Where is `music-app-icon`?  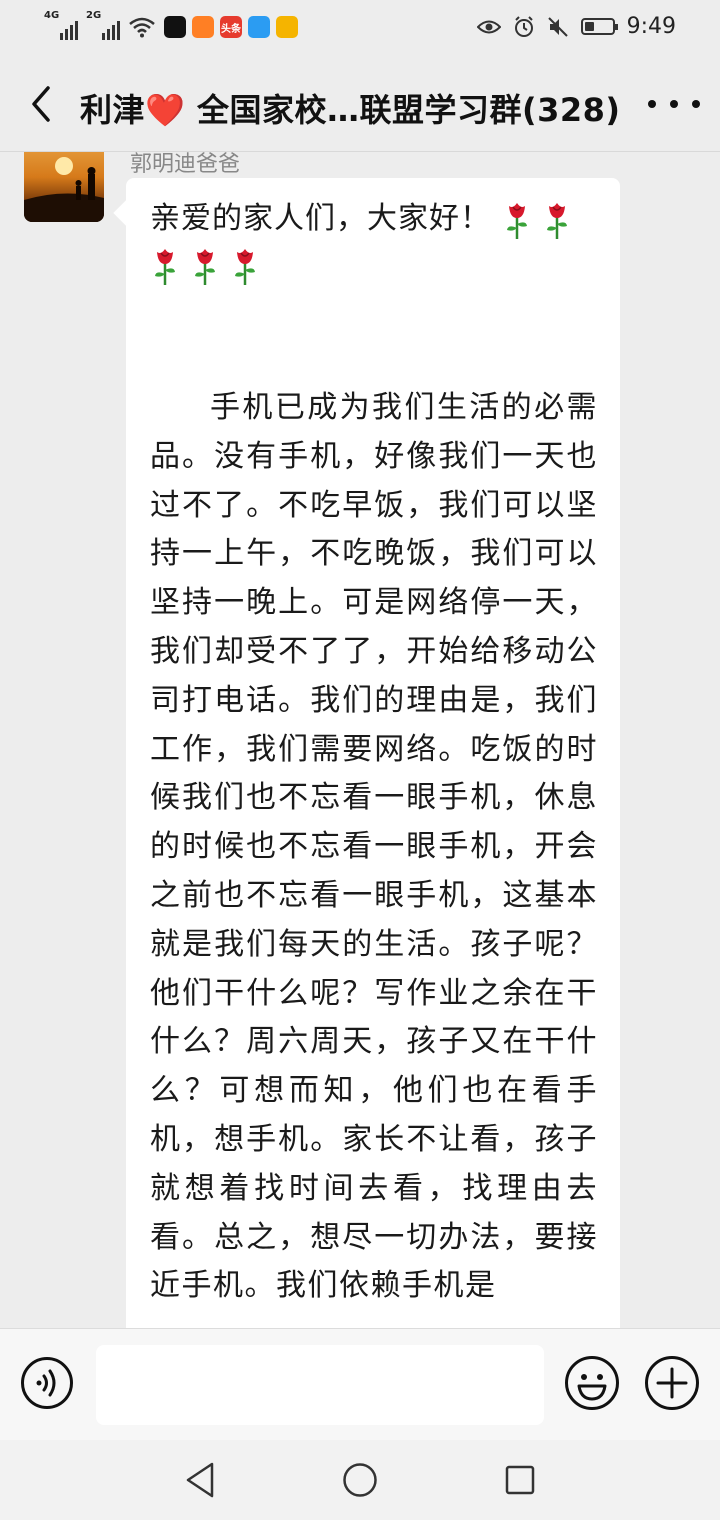 music-app-icon is located at coordinates (287, 27).